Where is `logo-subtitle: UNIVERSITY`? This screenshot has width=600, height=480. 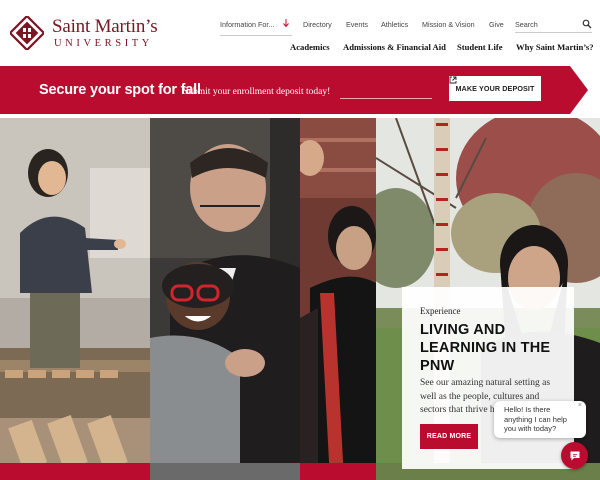 logo-subtitle: UNIVERSITY is located at coordinates (103, 43).